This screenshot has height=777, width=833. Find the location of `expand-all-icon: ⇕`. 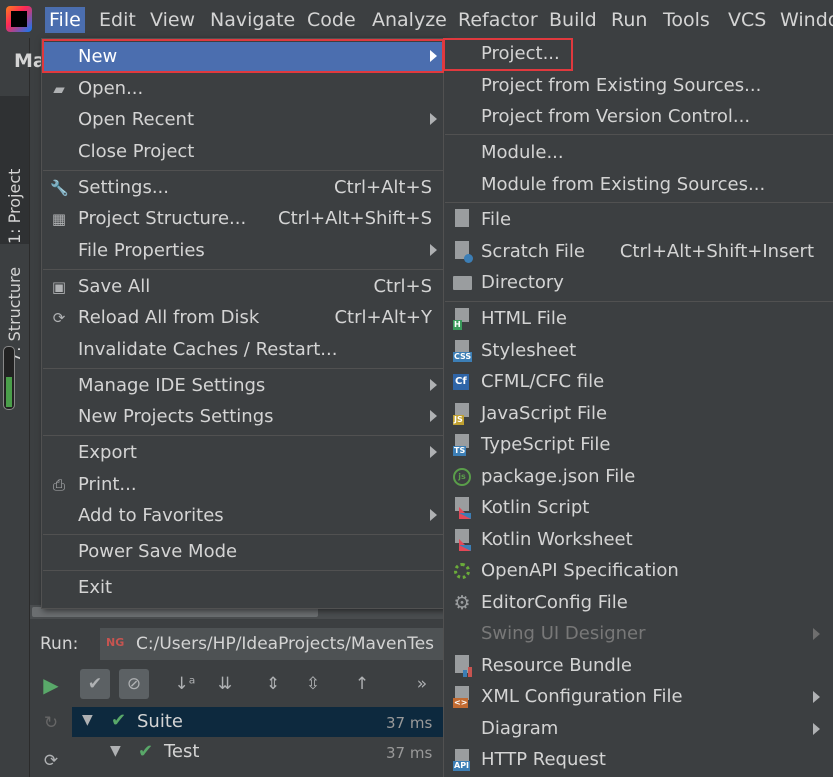

expand-all-icon: ⇕ is located at coordinates (273, 684).